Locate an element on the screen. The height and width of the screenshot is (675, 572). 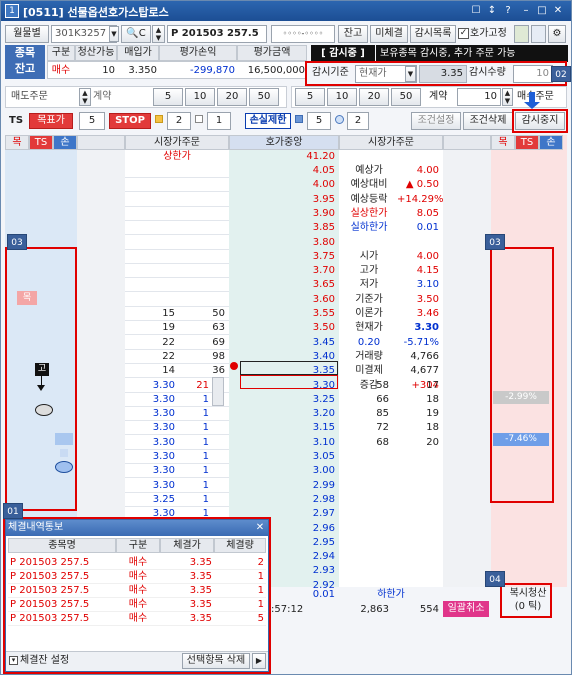
arrow-head-icon is located at coordinates (532, 105).